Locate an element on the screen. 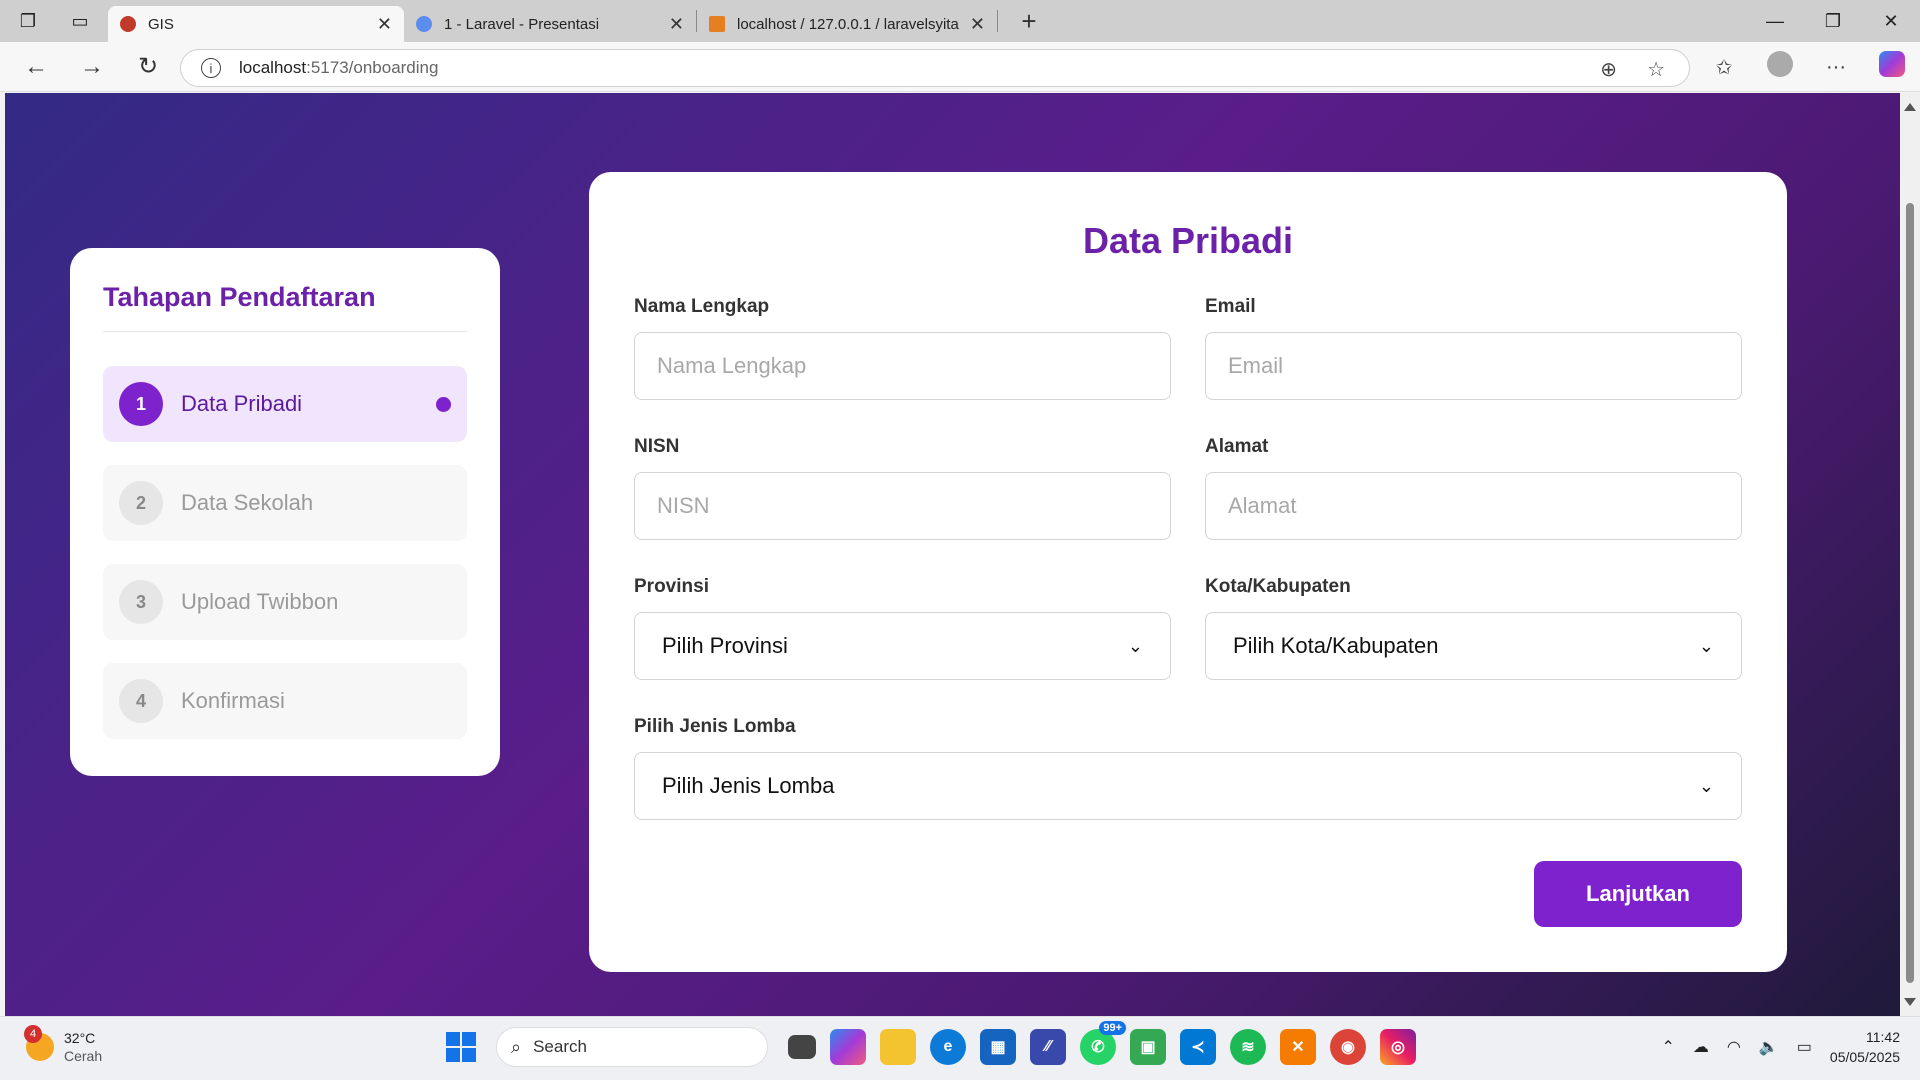 This screenshot has width=1920, height=1080. step-number: 1 is located at coordinates (141, 404).